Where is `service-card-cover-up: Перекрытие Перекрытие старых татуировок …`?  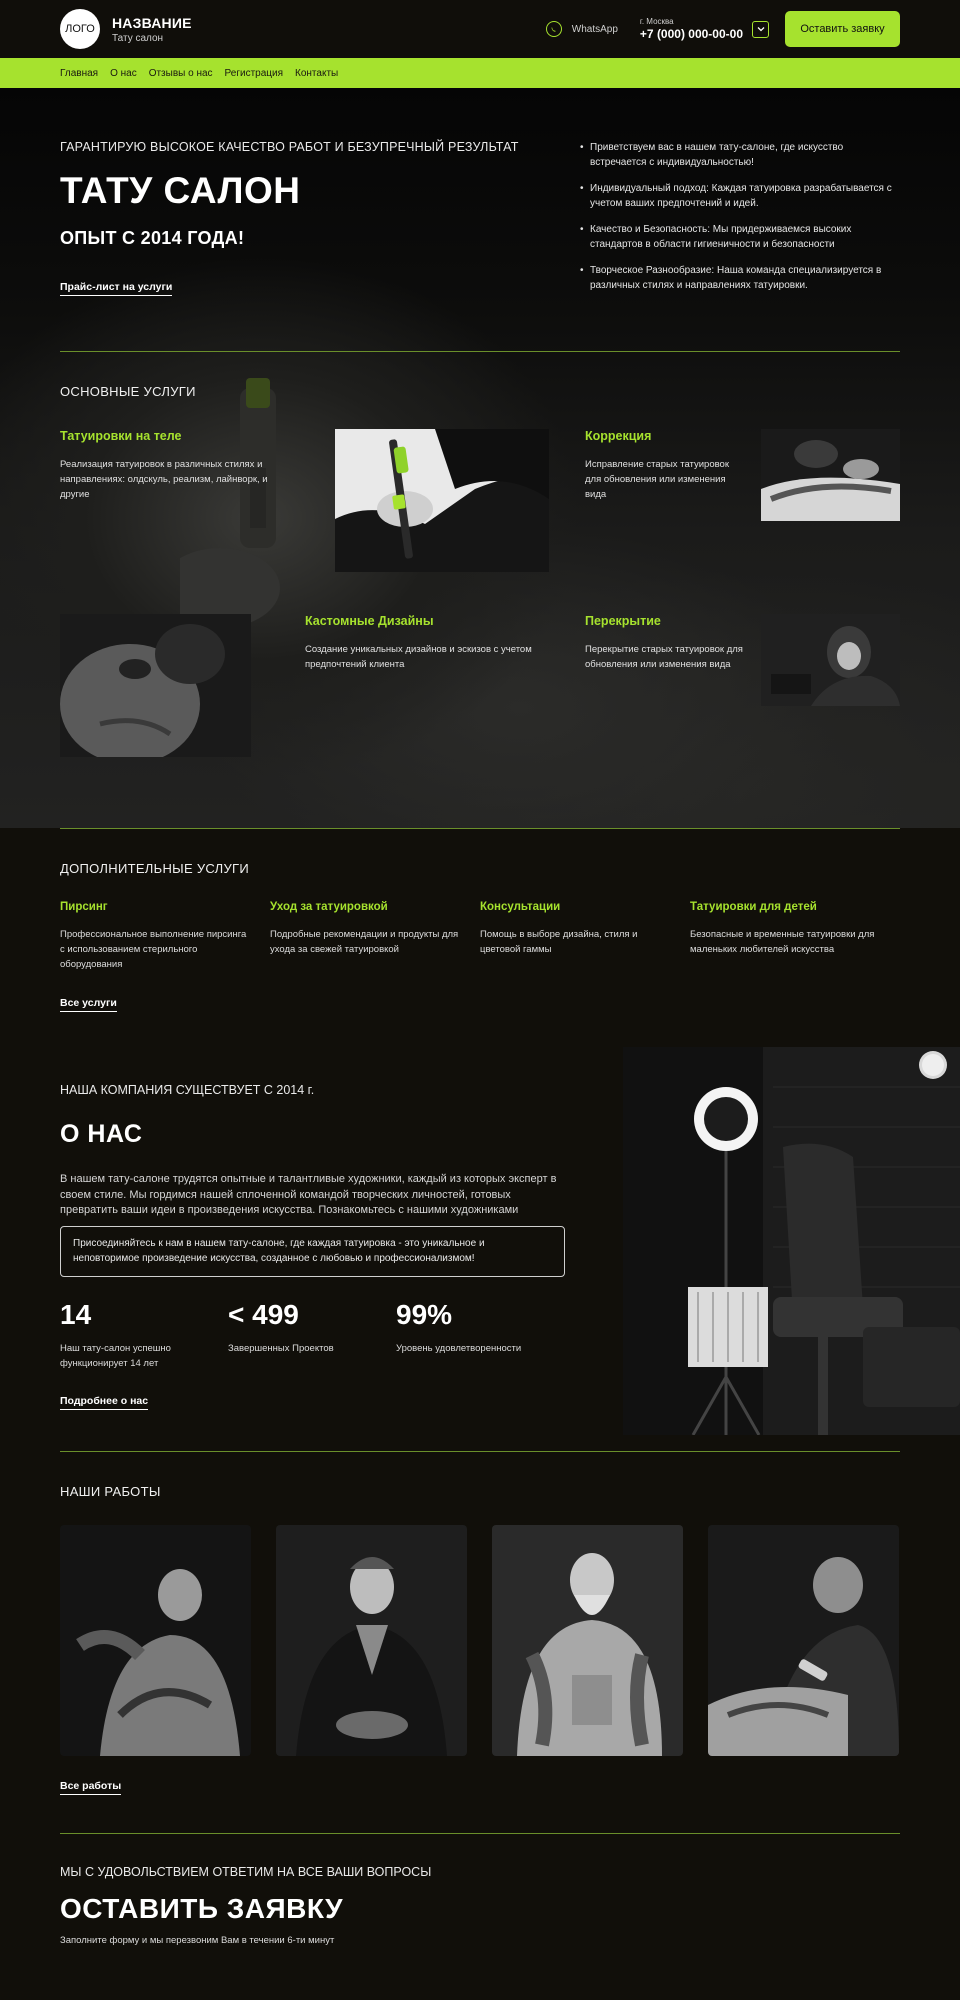 service-card-cover-up: Перекрытие Перекрытие старых татуировок … is located at coordinates (665, 643).